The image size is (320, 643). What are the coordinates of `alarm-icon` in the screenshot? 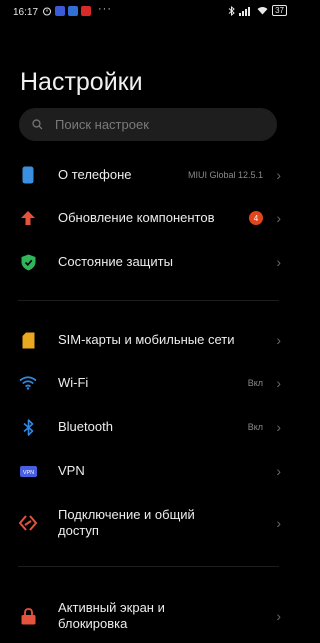 It's located at (47, 11).